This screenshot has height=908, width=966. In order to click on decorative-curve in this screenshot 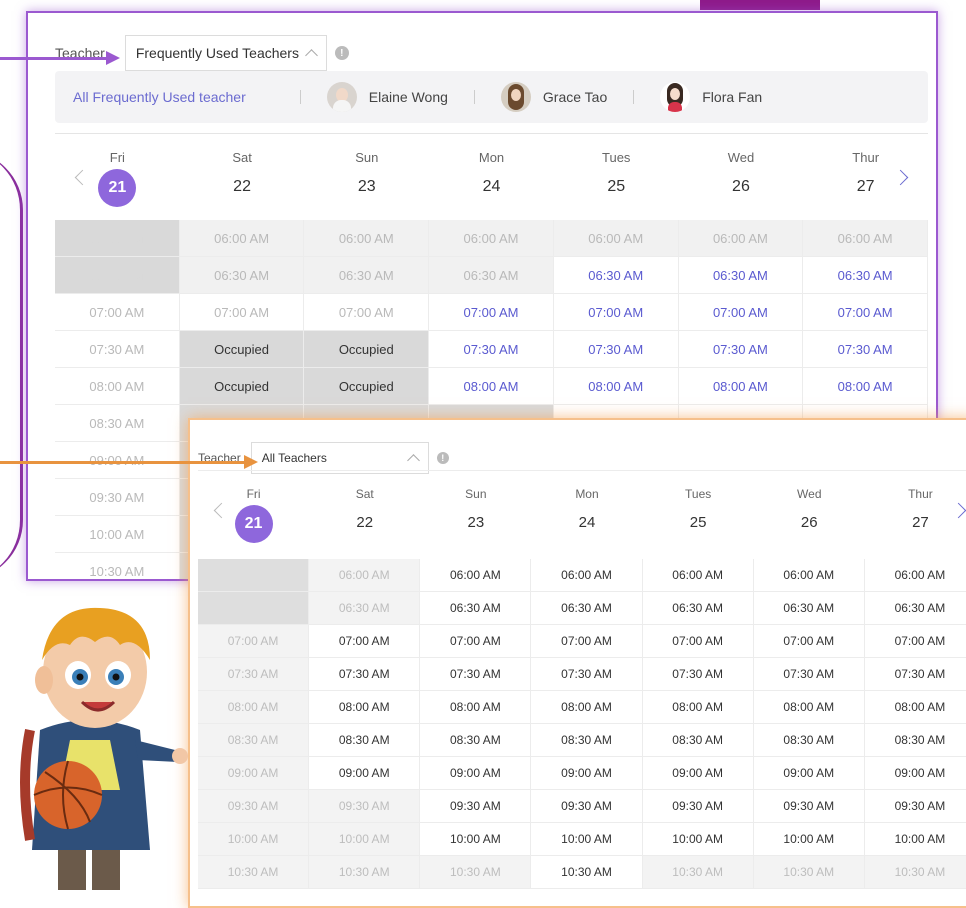, I will do `click(11, 365)`.